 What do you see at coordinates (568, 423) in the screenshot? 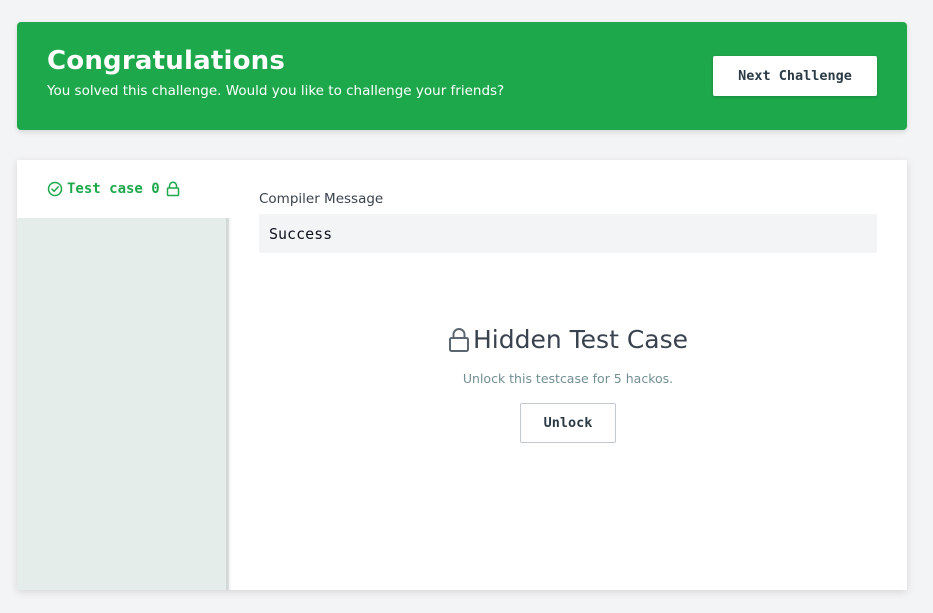
I see `unlock-button: Unlock` at bounding box center [568, 423].